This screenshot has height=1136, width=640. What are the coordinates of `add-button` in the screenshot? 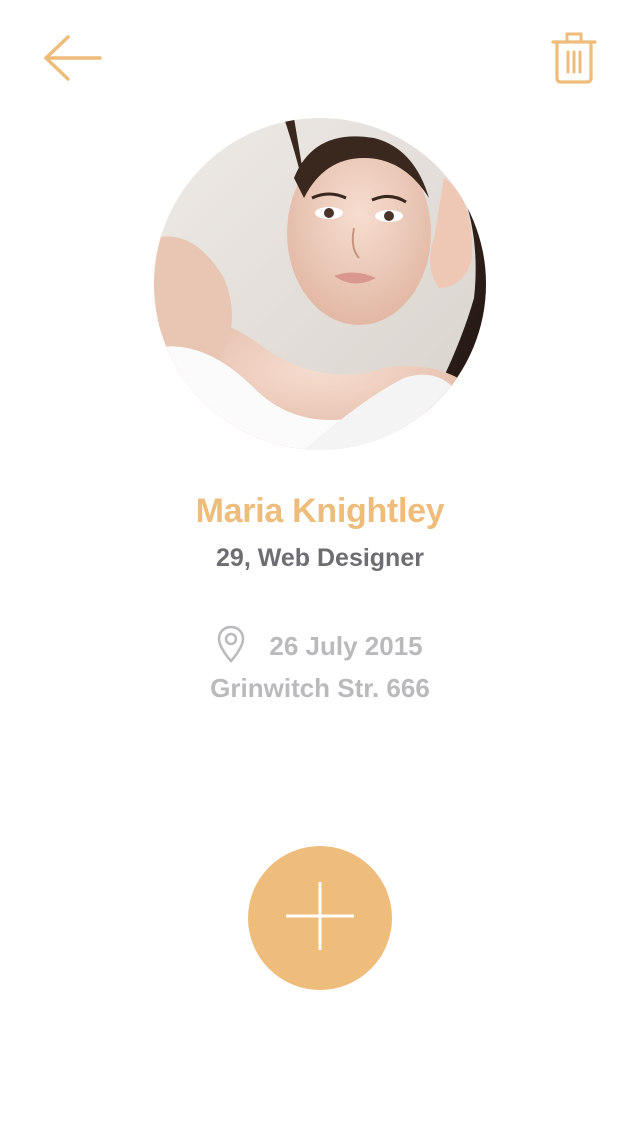 It's located at (320, 918).